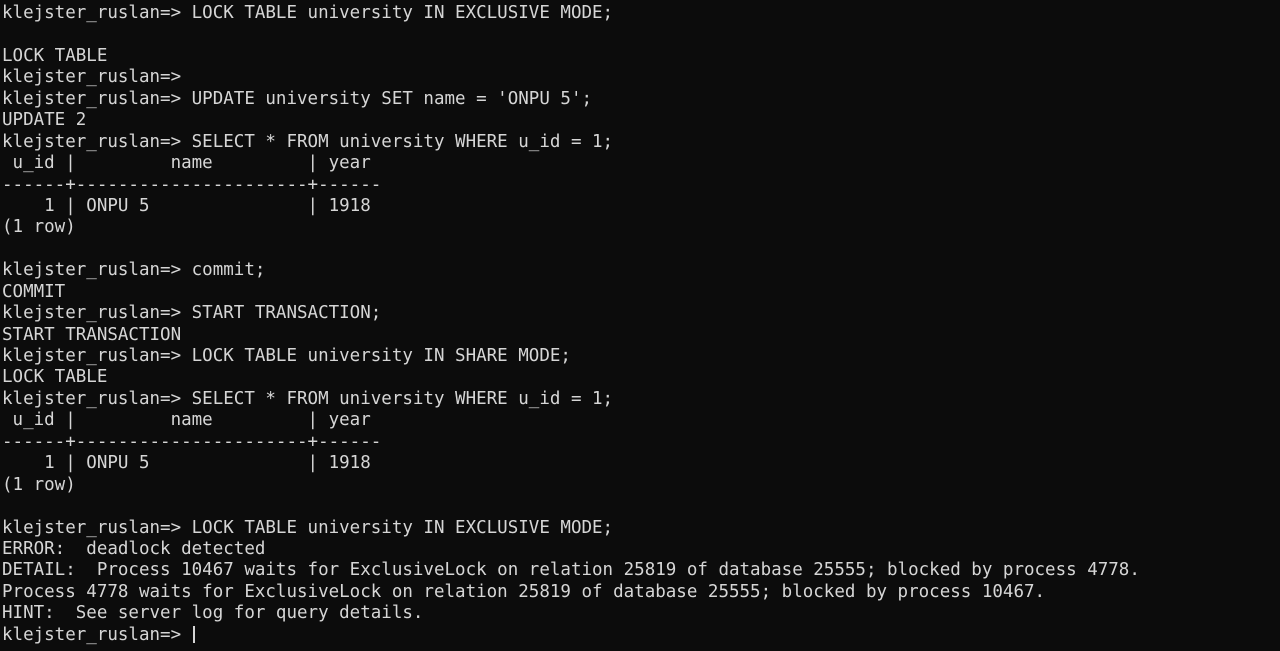  What do you see at coordinates (34, 291) in the screenshot?
I see `terminal-line: COMMIT` at bounding box center [34, 291].